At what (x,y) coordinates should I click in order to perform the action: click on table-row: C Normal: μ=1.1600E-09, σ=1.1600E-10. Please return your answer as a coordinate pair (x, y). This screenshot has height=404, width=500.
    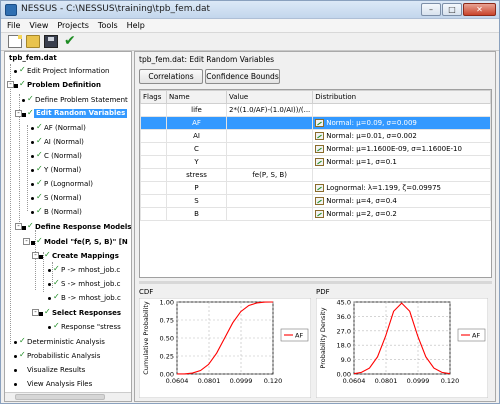
    Looking at the image, I should click on (315, 149).